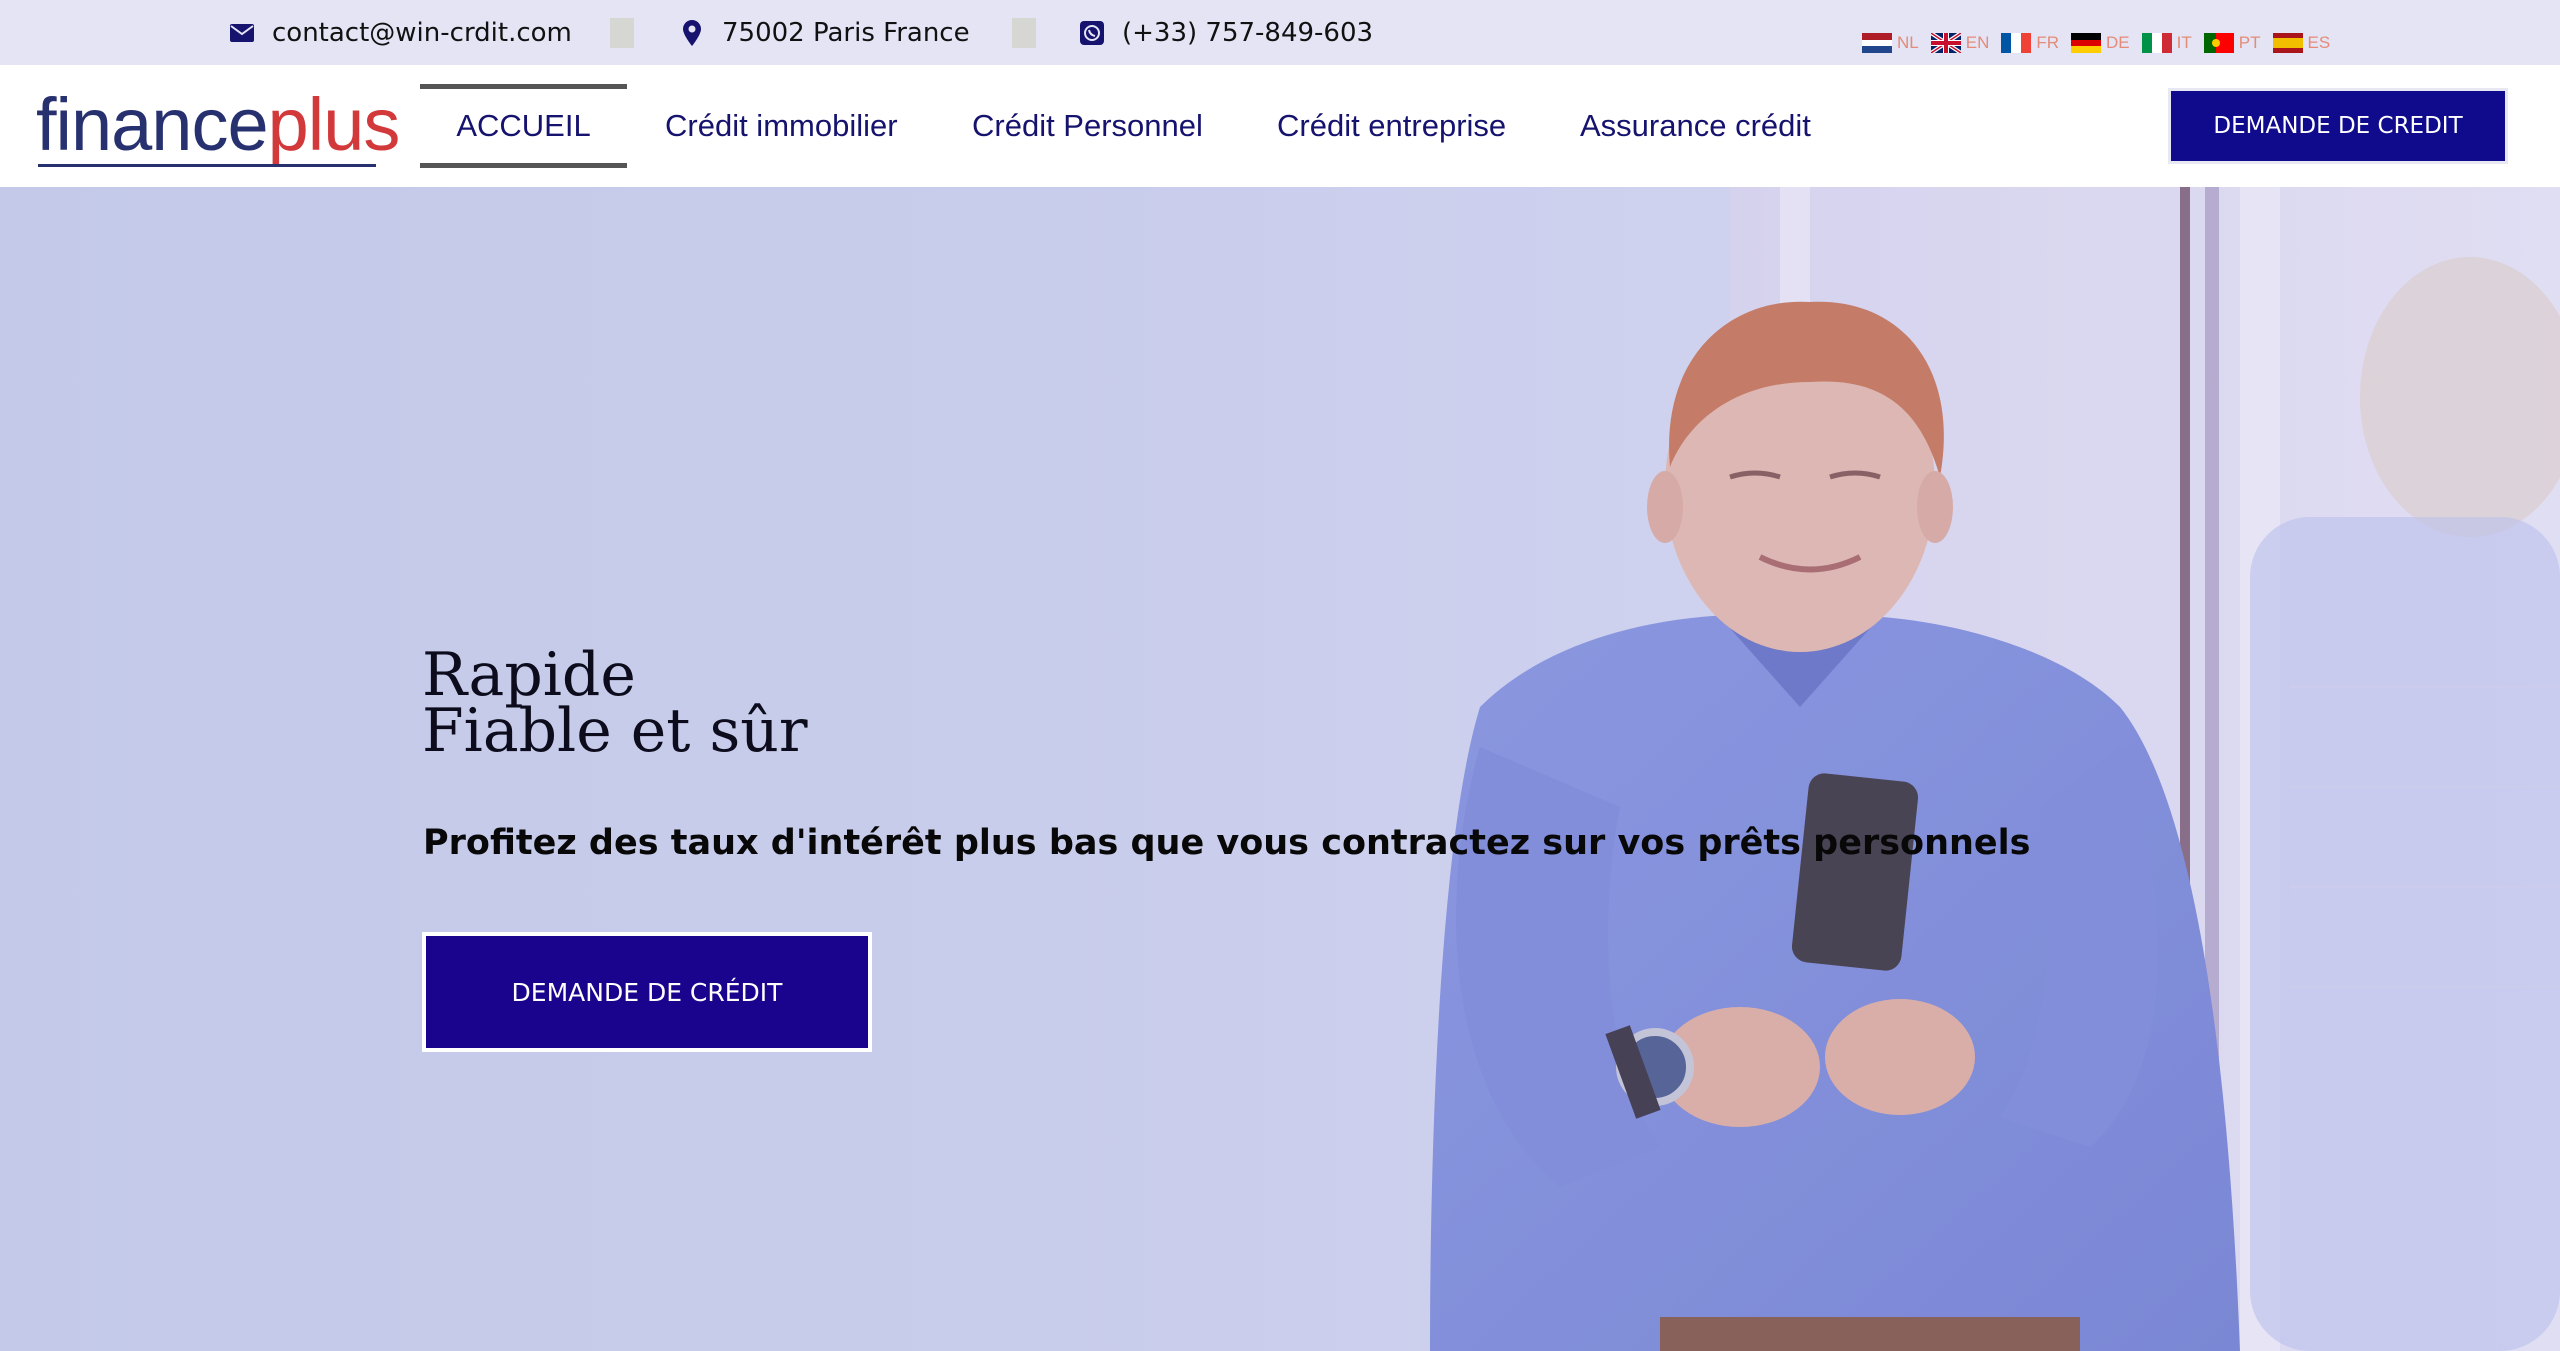  I want to click on whatsapp-icon, so click(1092, 32).